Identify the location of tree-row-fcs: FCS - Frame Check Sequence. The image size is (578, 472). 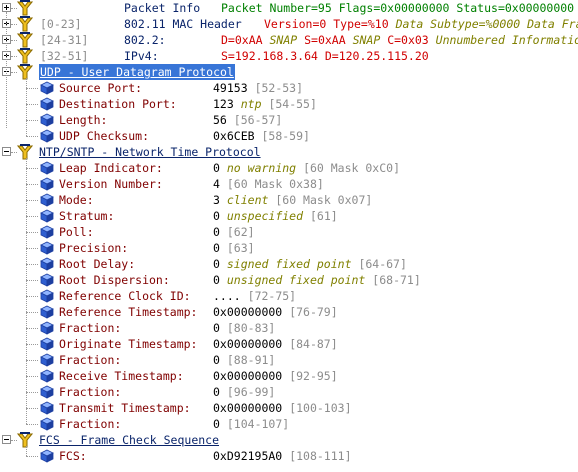
(289, 440).